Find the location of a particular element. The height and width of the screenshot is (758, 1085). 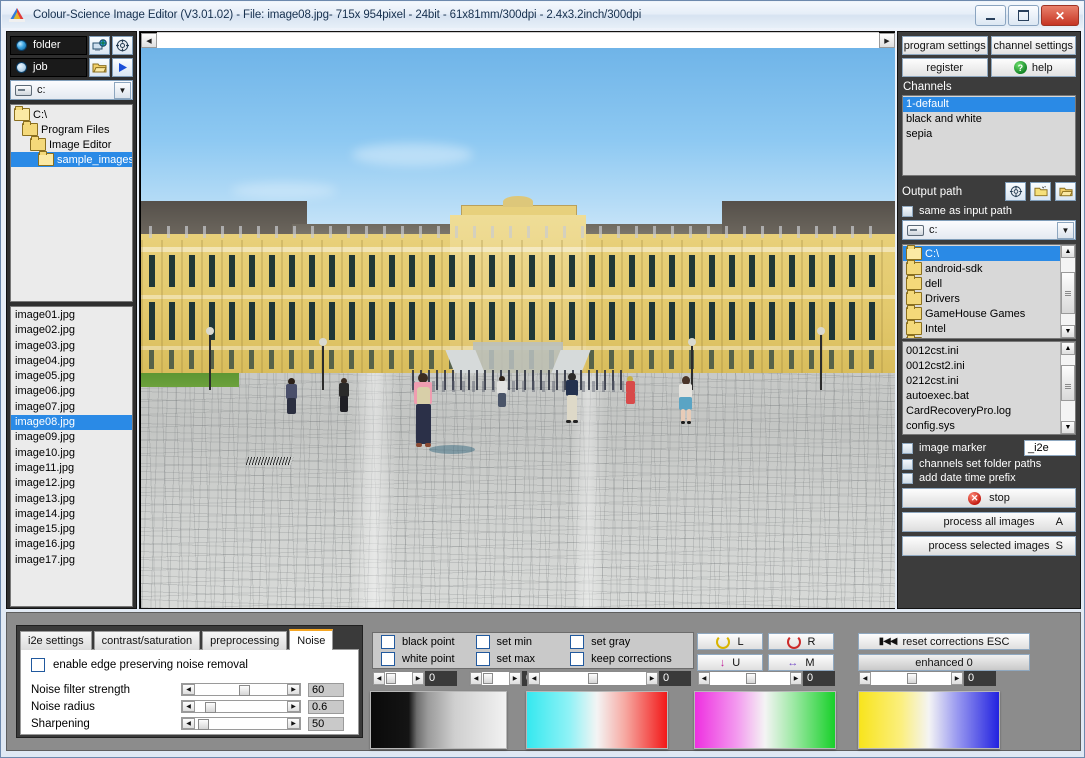

tree-node: Program Files is located at coordinates (71, 129).